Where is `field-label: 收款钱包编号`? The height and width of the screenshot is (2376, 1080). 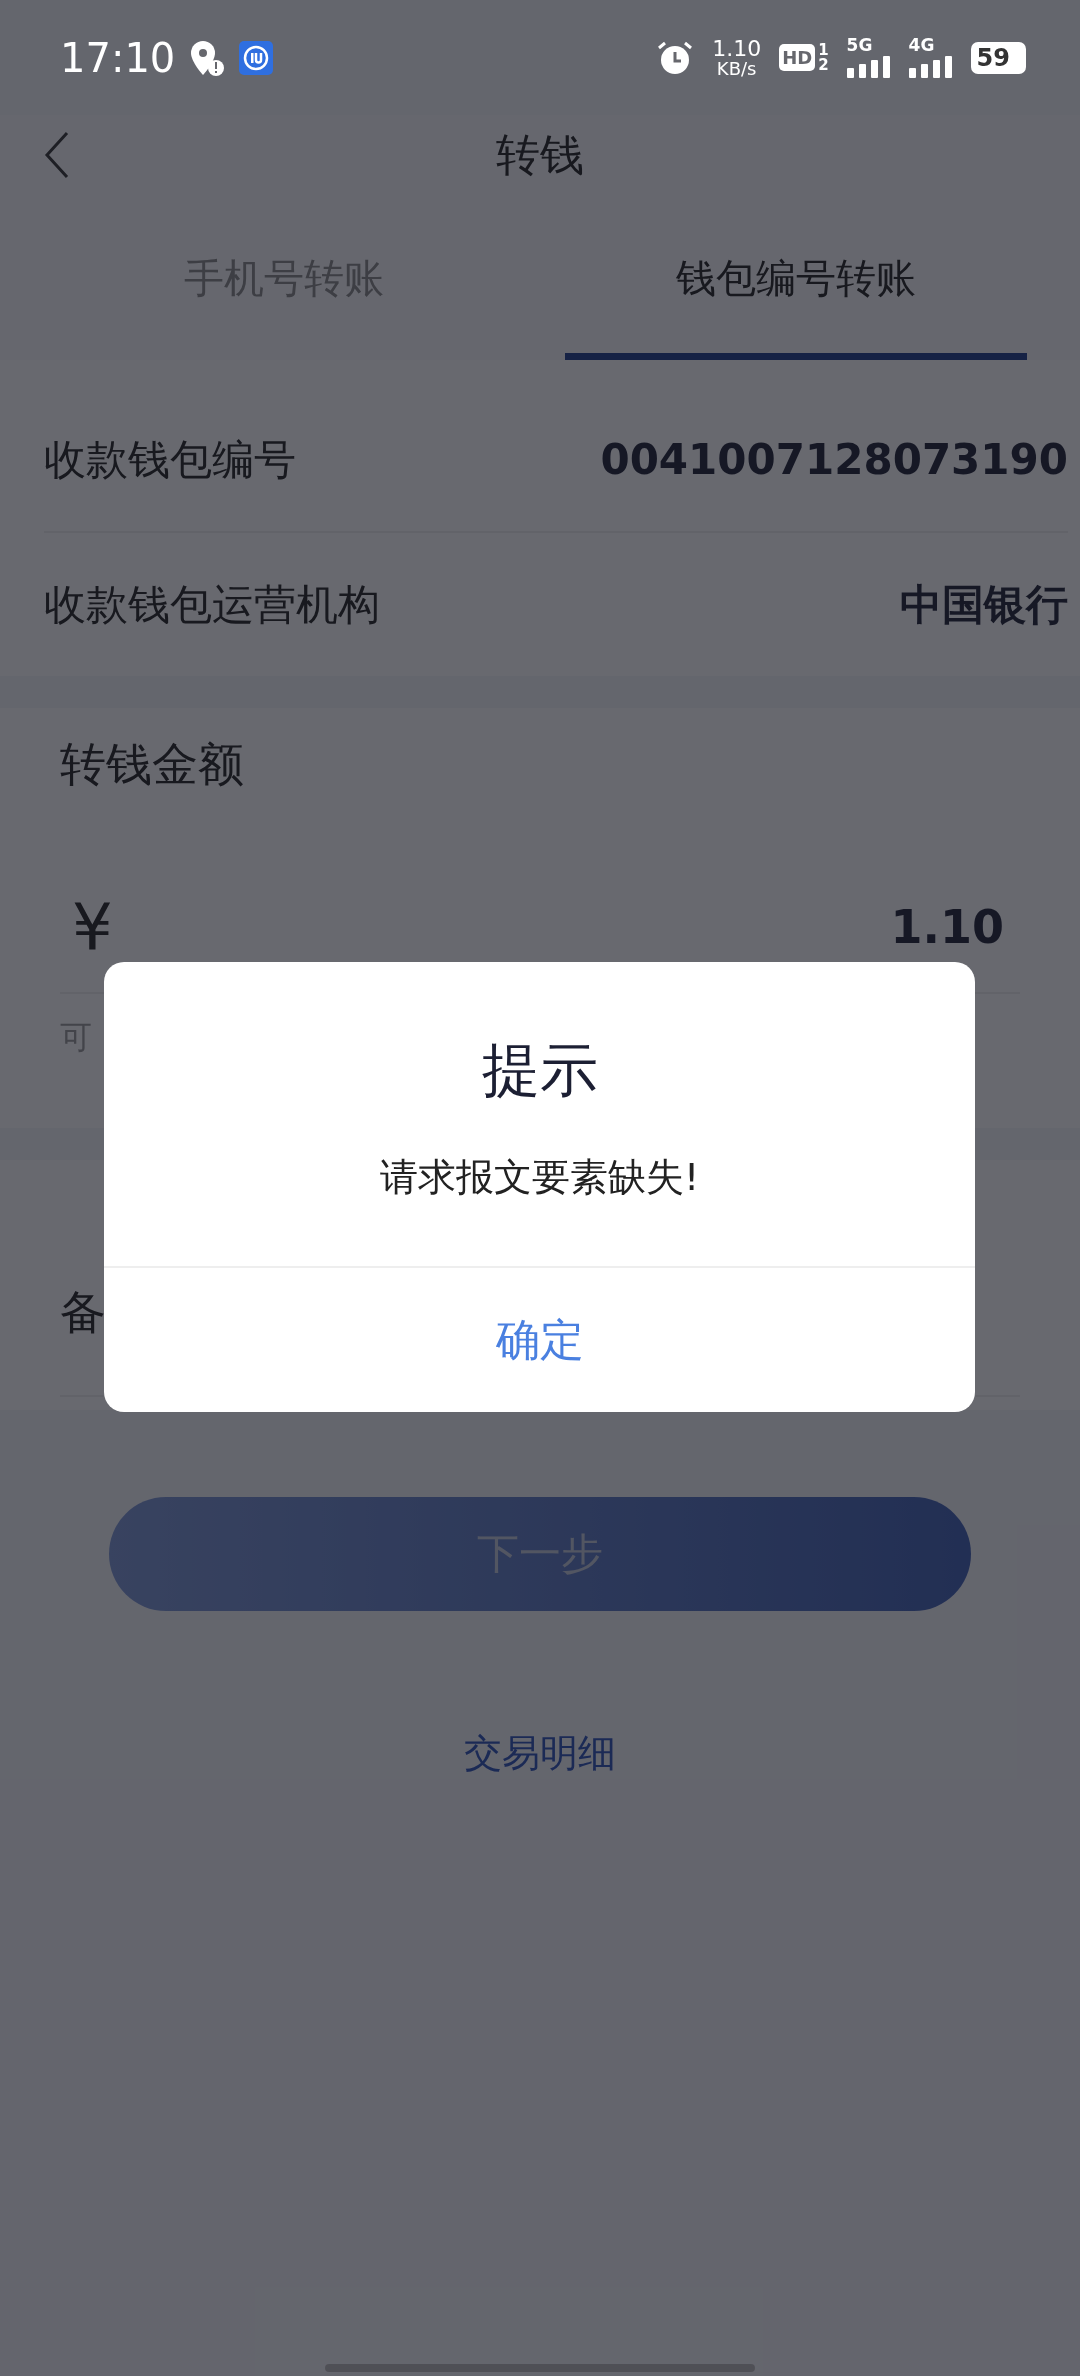 field-label: 收款钱包编号 is located at coordinates (170, 459).